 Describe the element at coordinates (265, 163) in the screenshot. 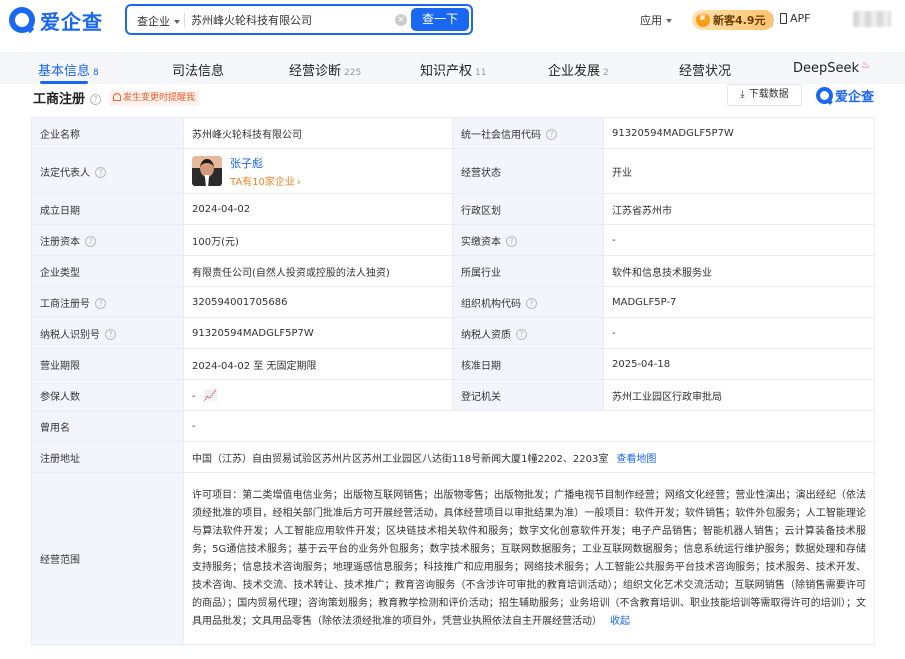

I see `legal-rep-name-link: 张子彪` at that location.